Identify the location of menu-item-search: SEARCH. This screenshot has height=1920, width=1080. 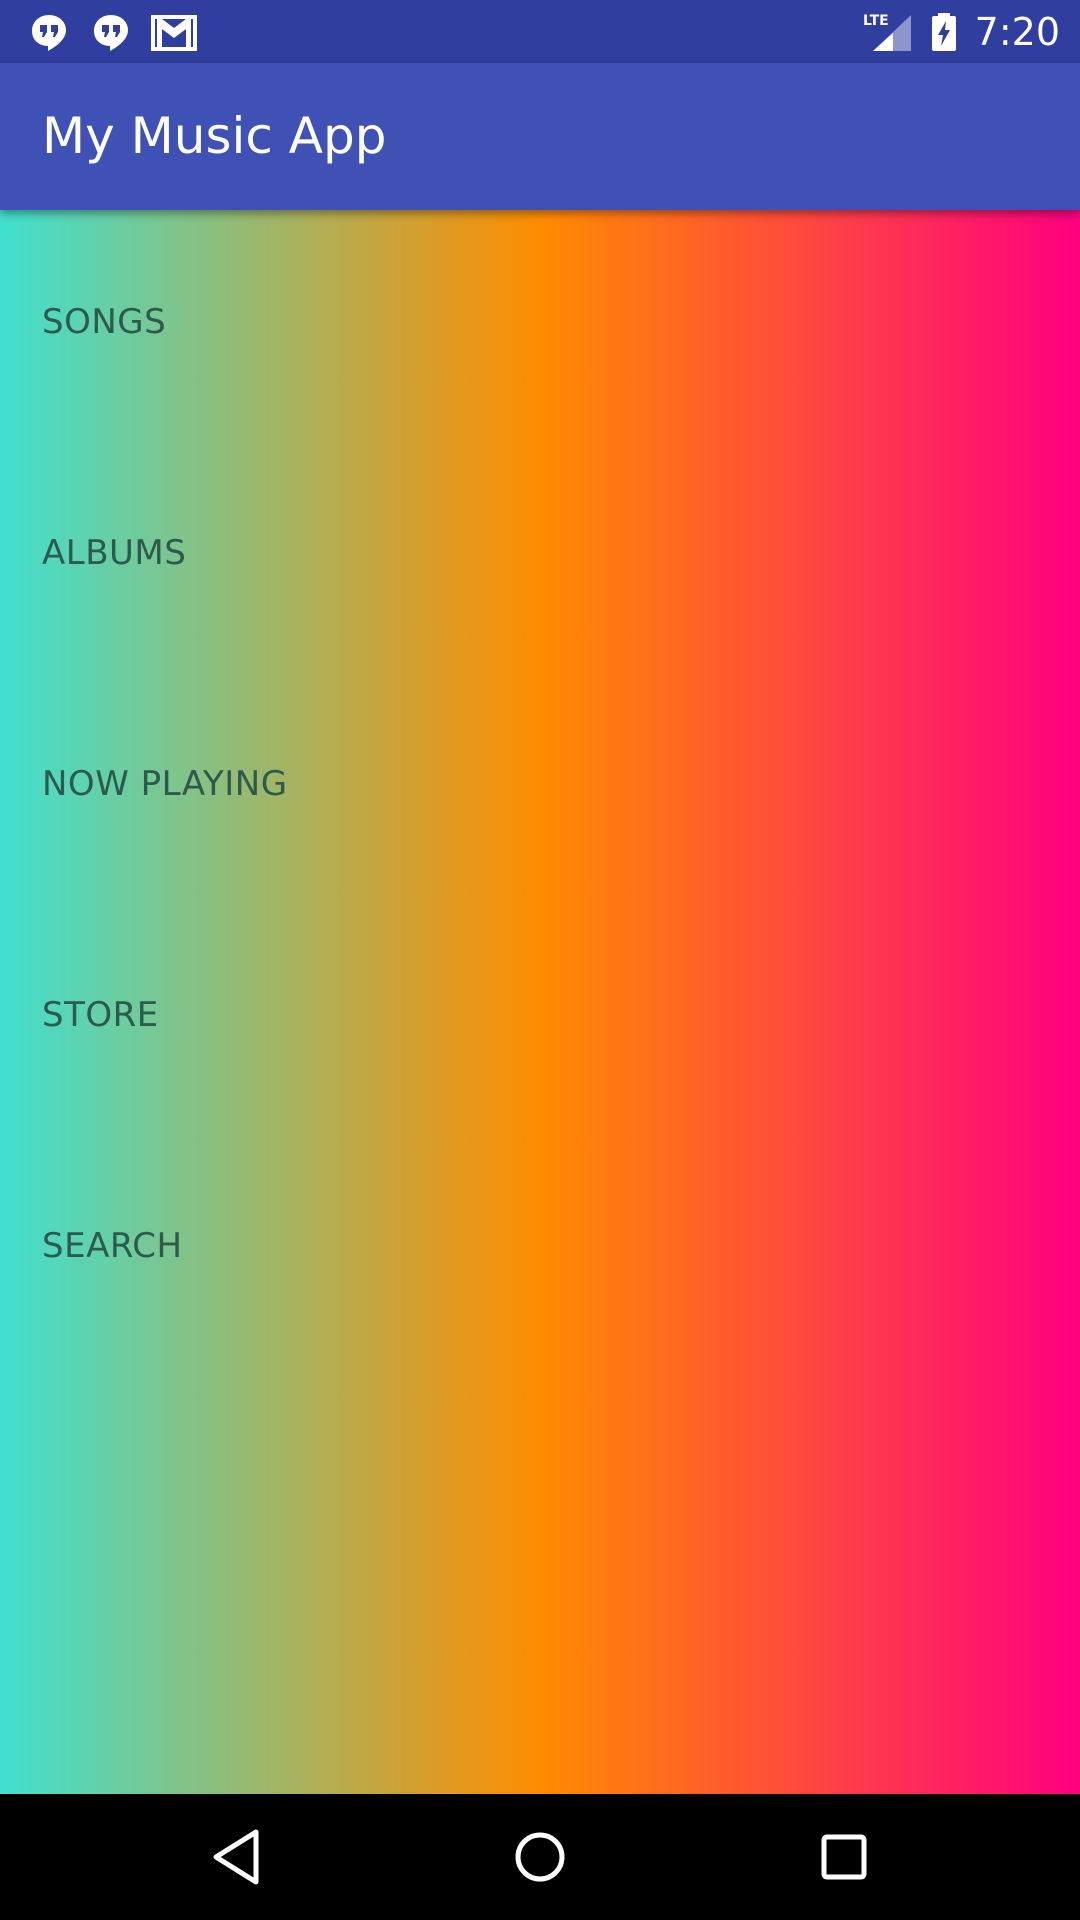
(540, 1249).